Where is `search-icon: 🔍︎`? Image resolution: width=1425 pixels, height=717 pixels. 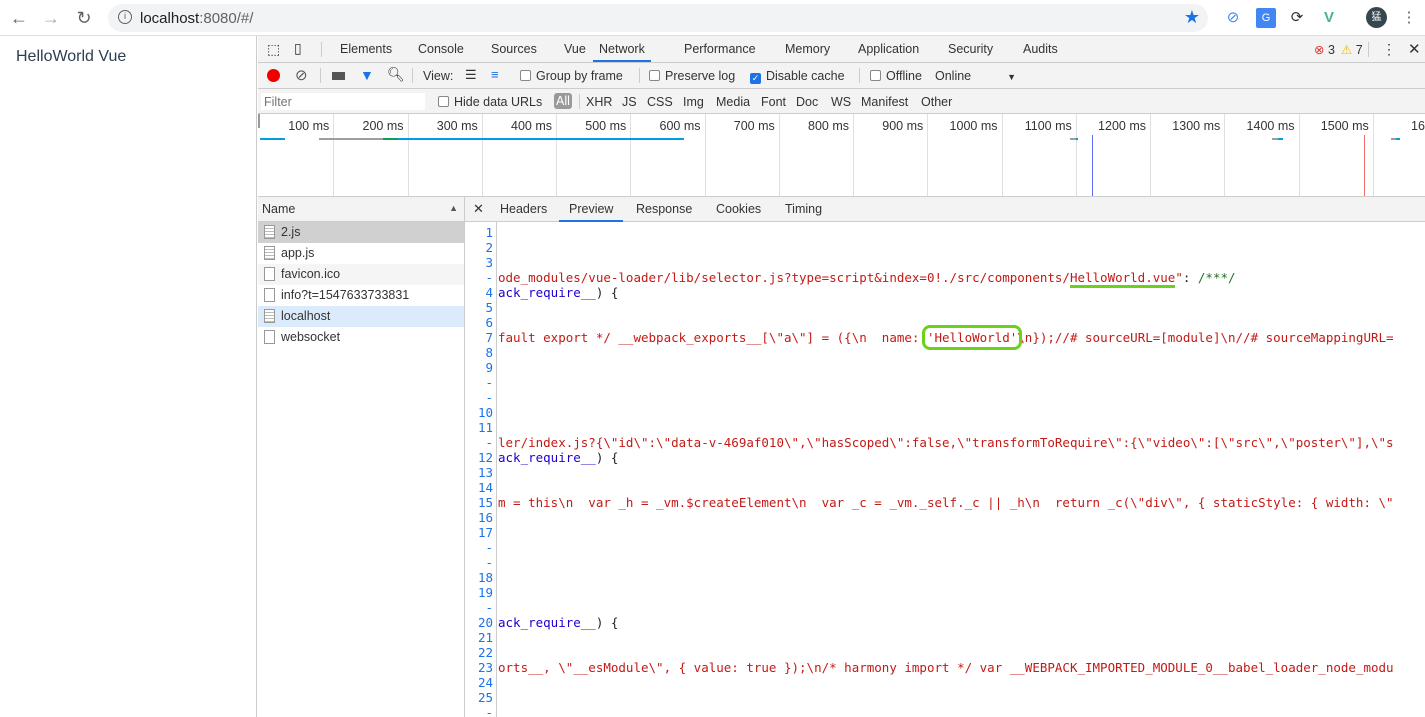 search-icon: 🔍︎ is located at coordinates (396, 74).